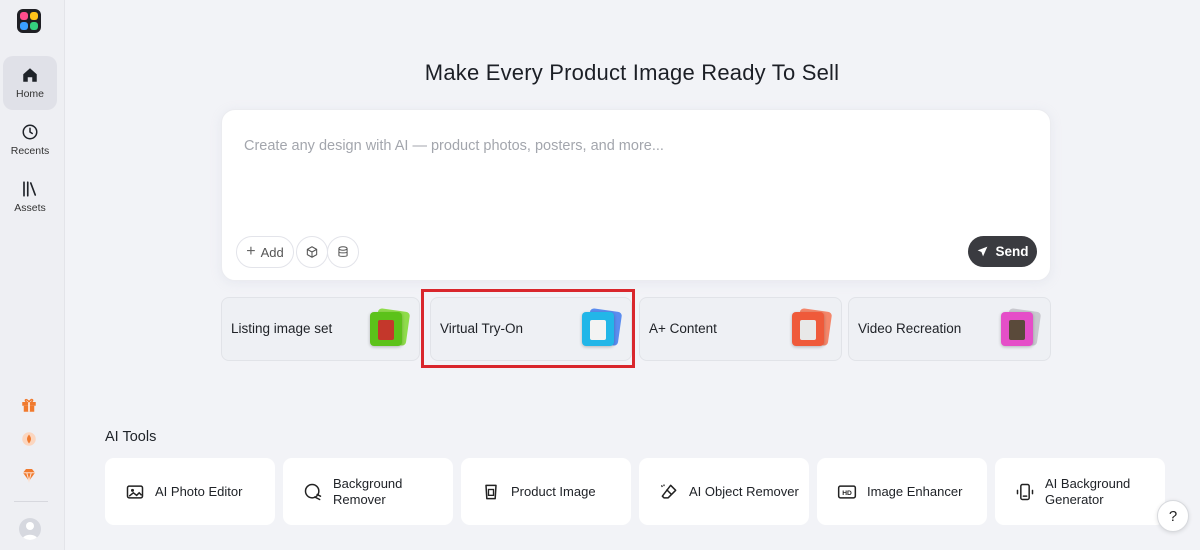  What do you see at coordinates (199, 491) in the screenshot?
I see `tool-label: AI Photo Editor` at bounding box center [199, 491].